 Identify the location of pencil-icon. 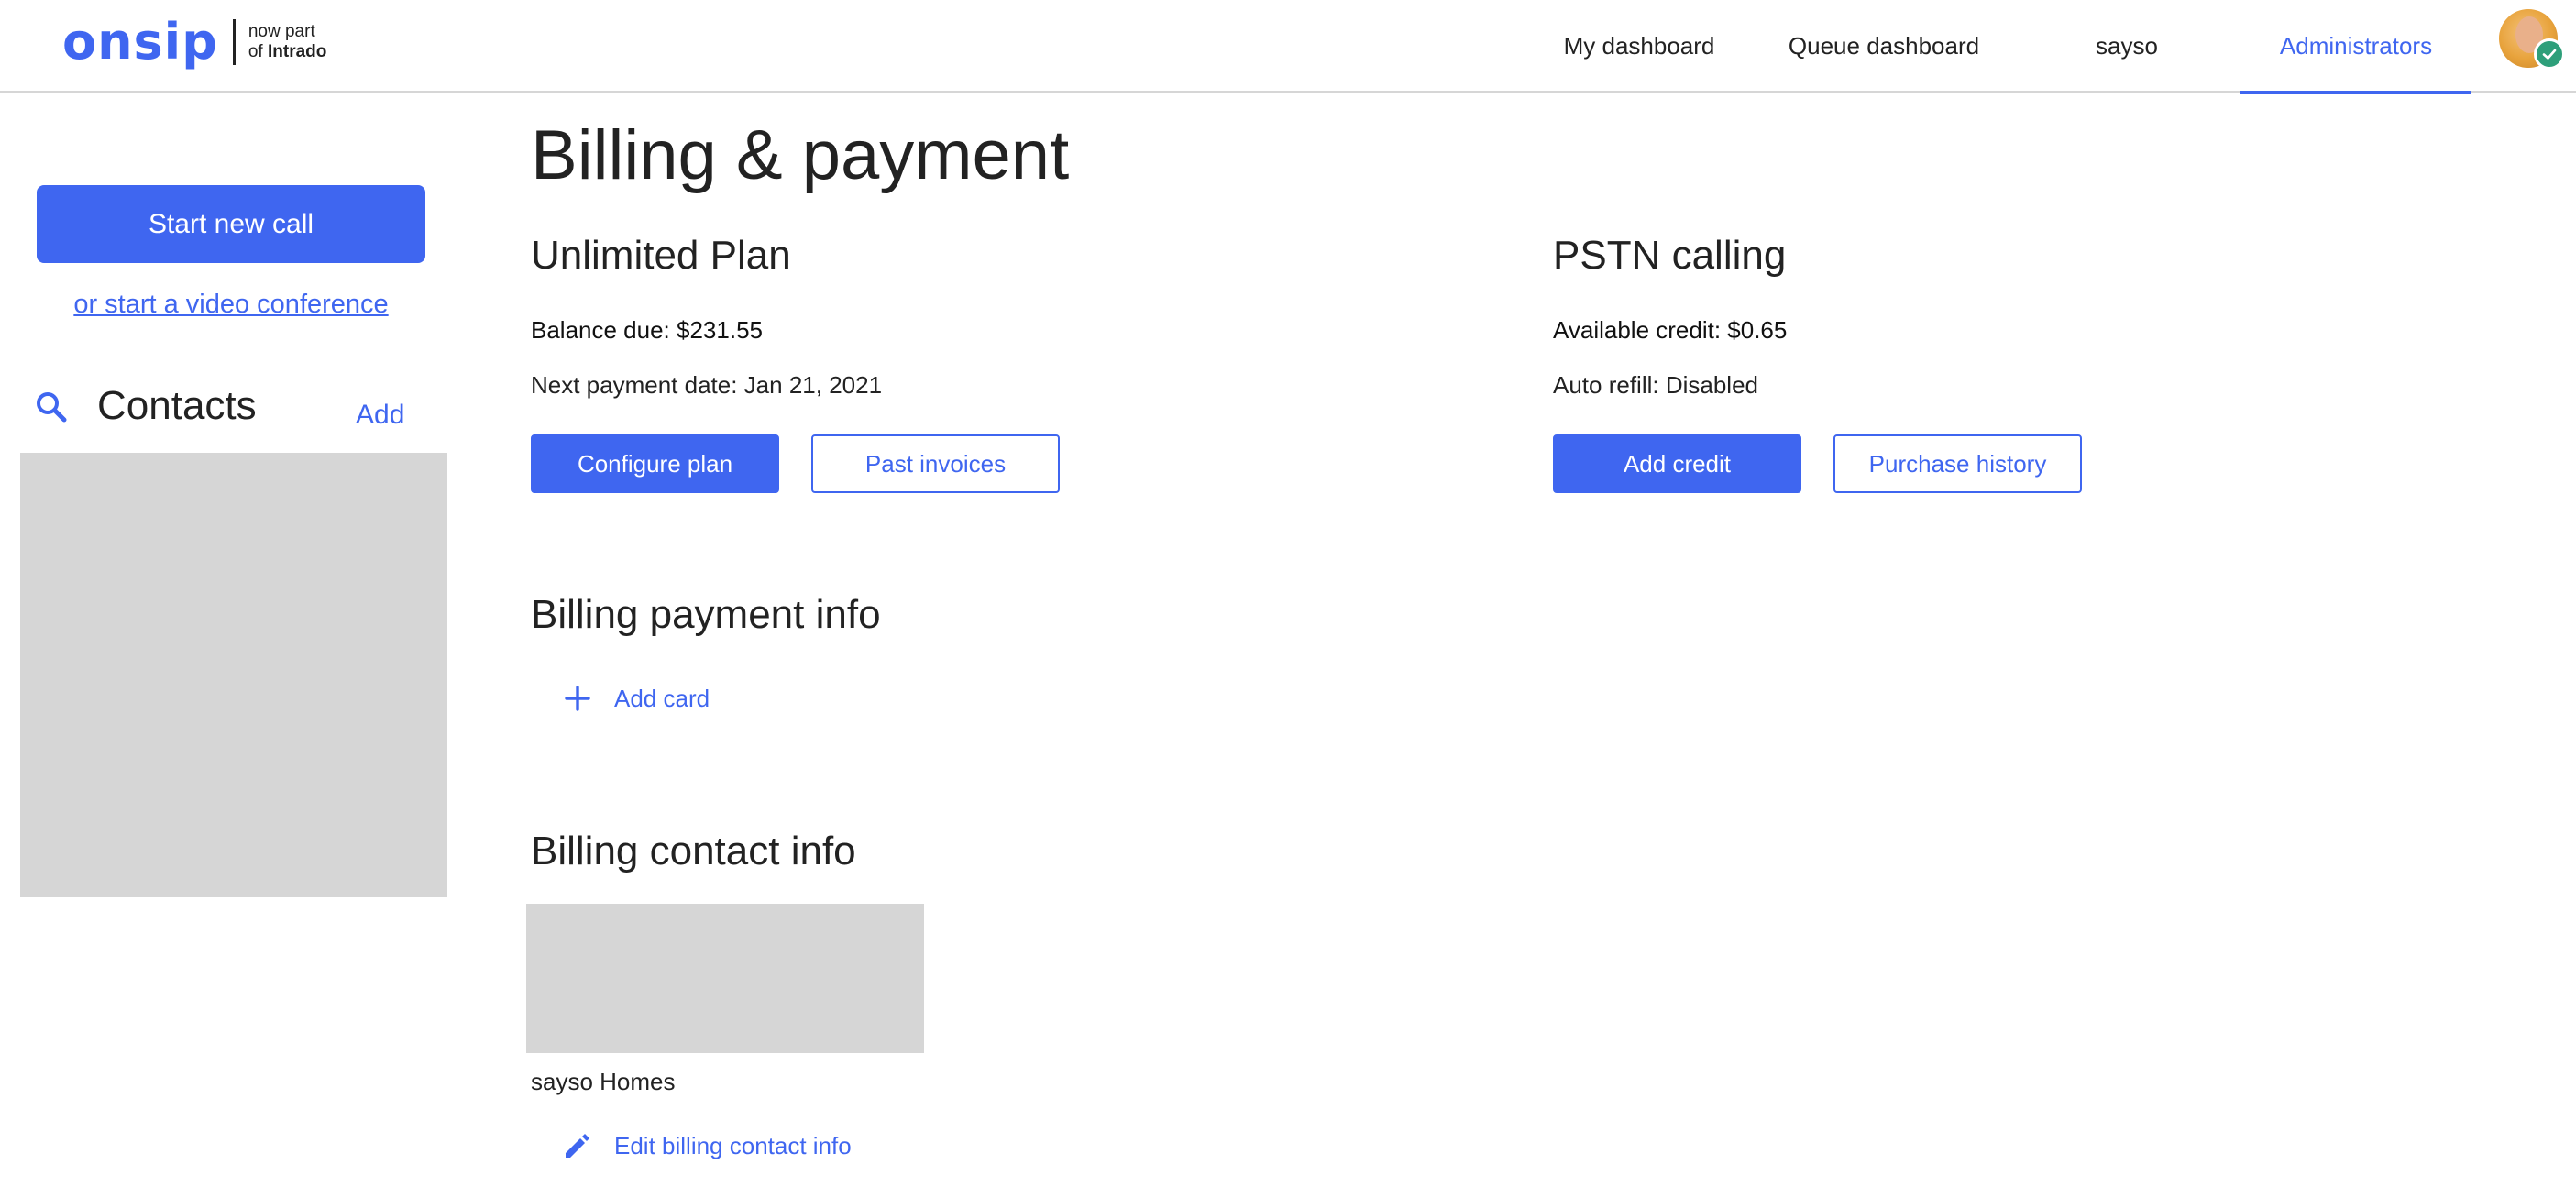
(577, 1145).